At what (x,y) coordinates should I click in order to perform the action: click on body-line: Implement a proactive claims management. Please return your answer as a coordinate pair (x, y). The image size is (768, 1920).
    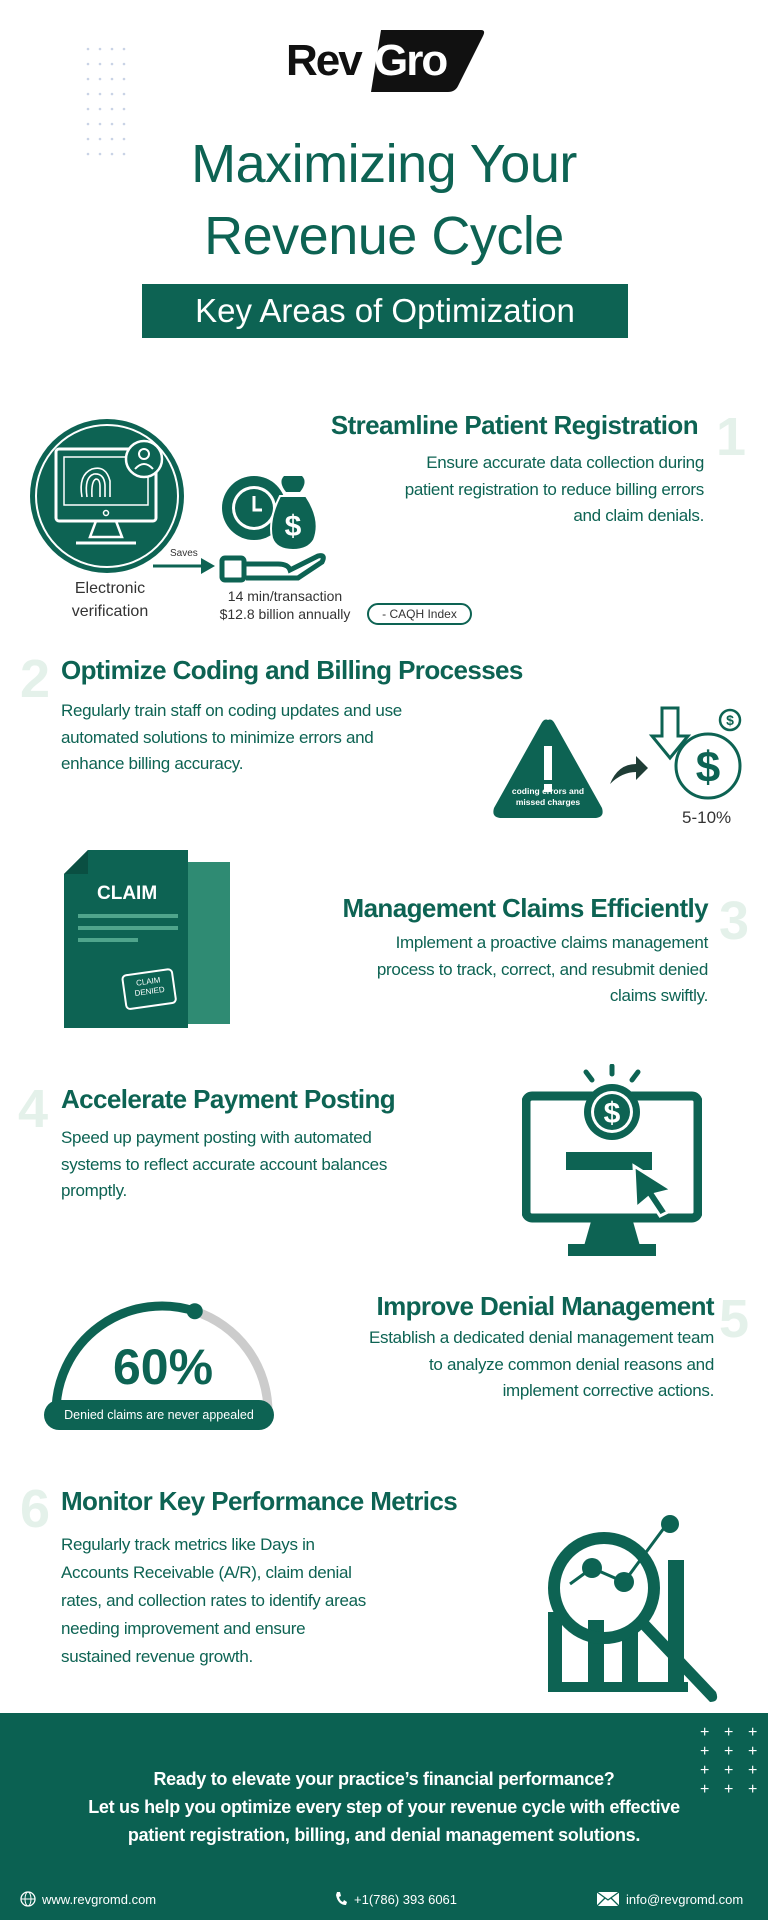
    Looking at the image, I should click on (552, 942).